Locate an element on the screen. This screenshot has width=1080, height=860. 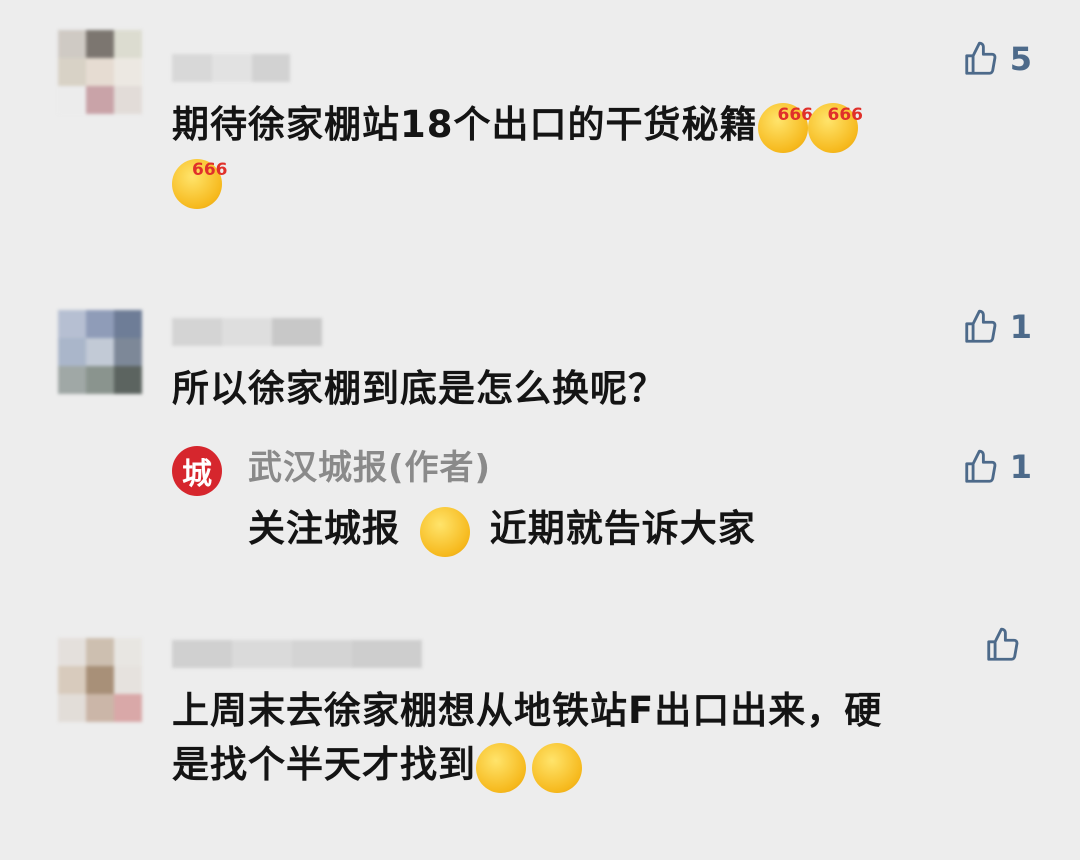
like-button is located at coordinates (1008, 645).